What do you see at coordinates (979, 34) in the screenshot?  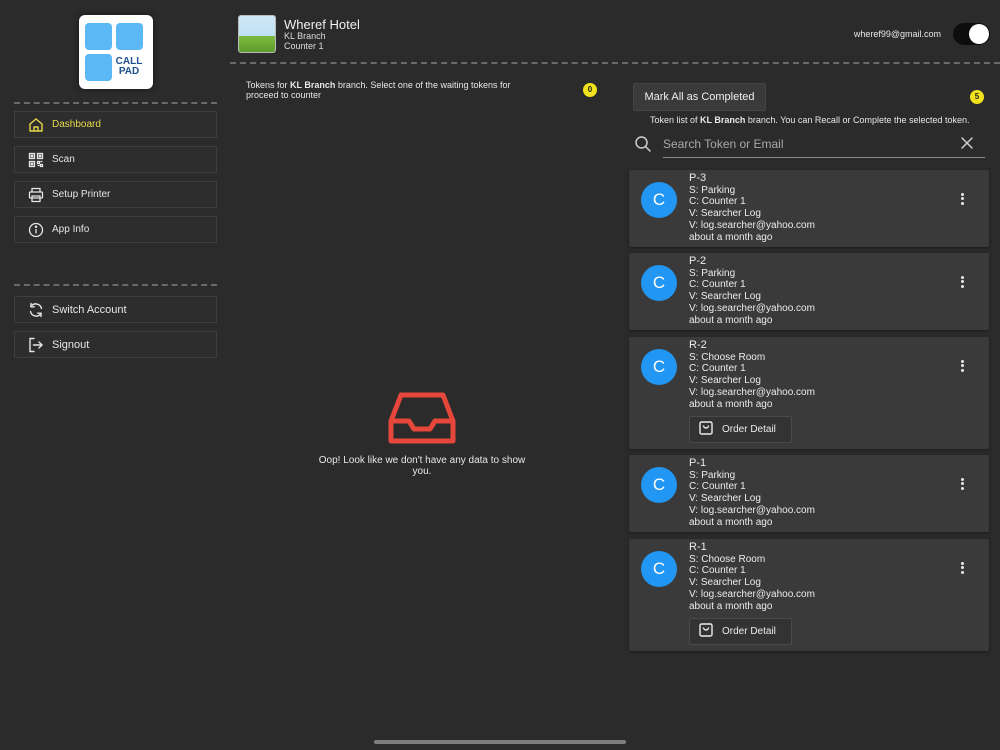 I see `toggle-knob` at bounding box center [979, 34].